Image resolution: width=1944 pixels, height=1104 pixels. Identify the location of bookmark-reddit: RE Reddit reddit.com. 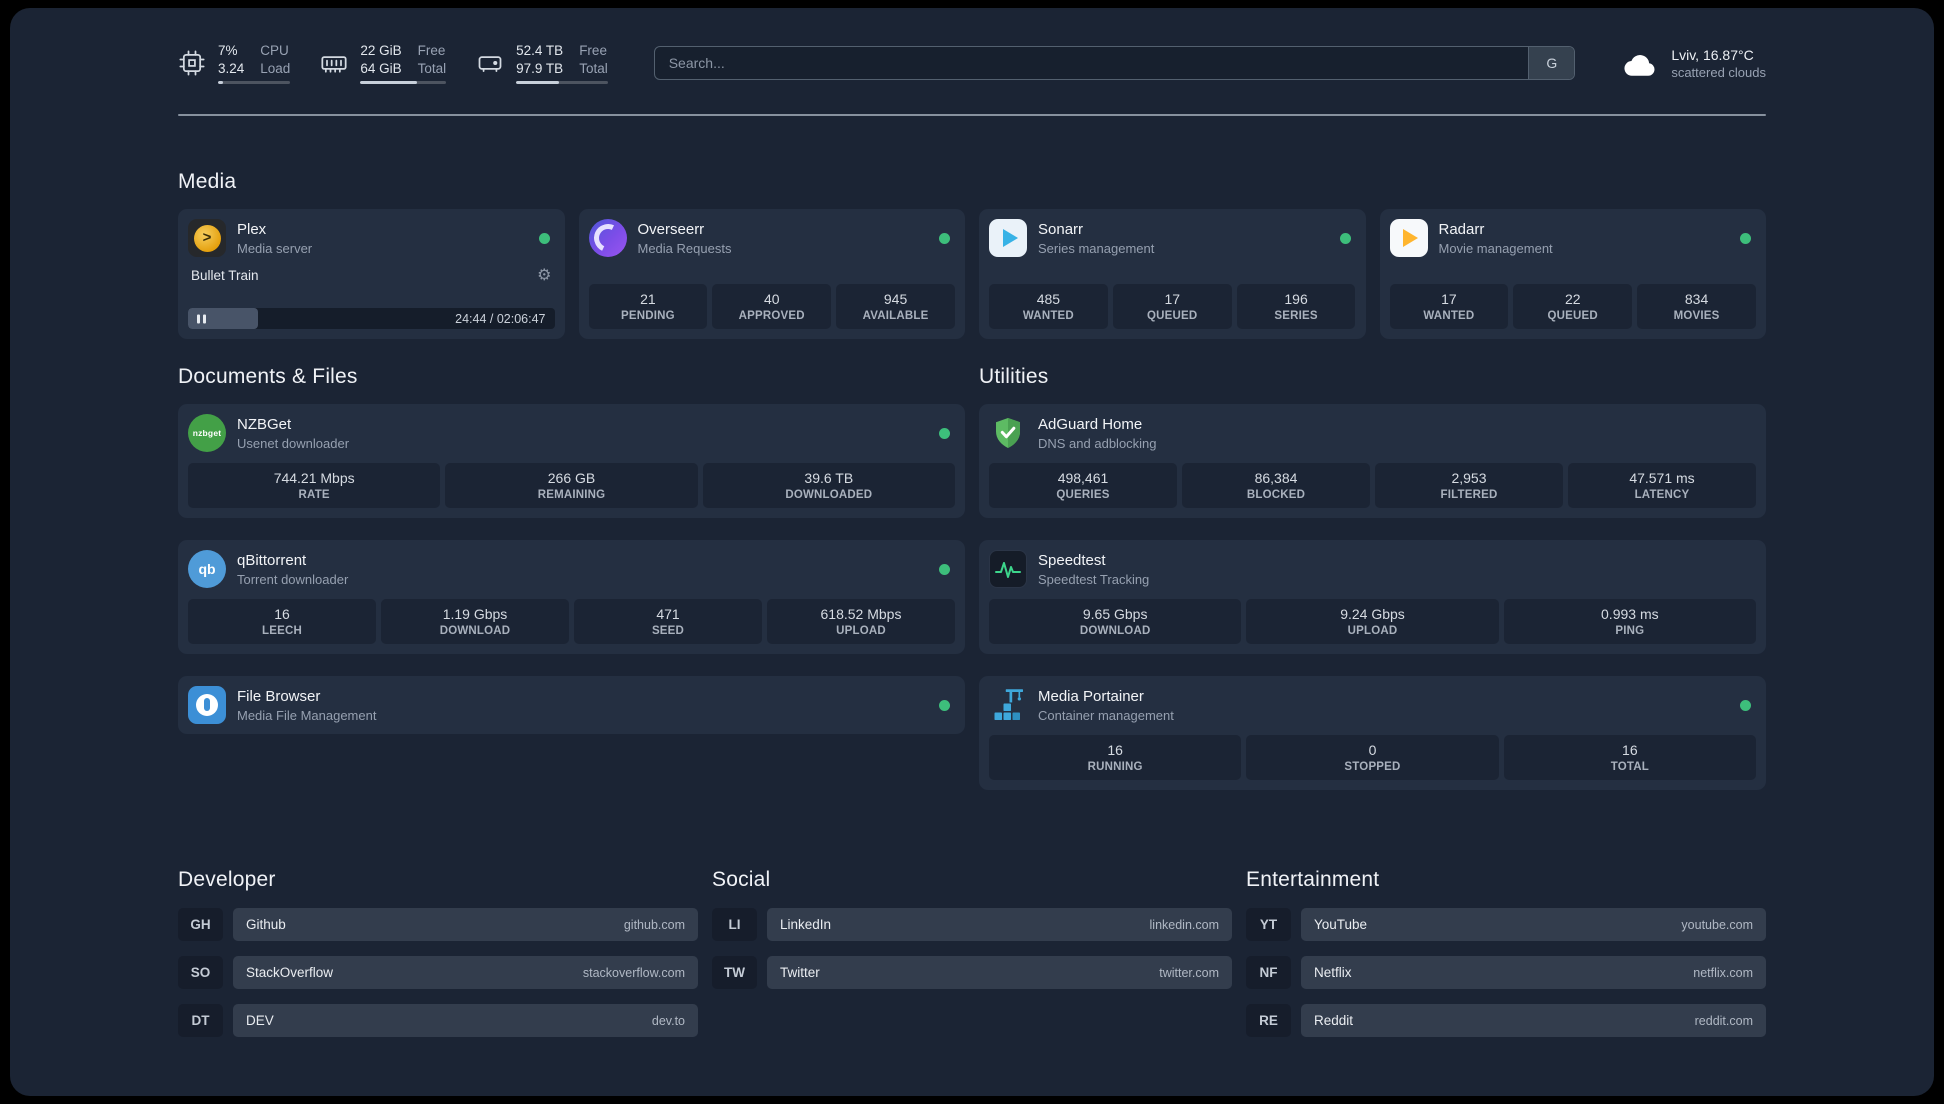
(1506, 1021).